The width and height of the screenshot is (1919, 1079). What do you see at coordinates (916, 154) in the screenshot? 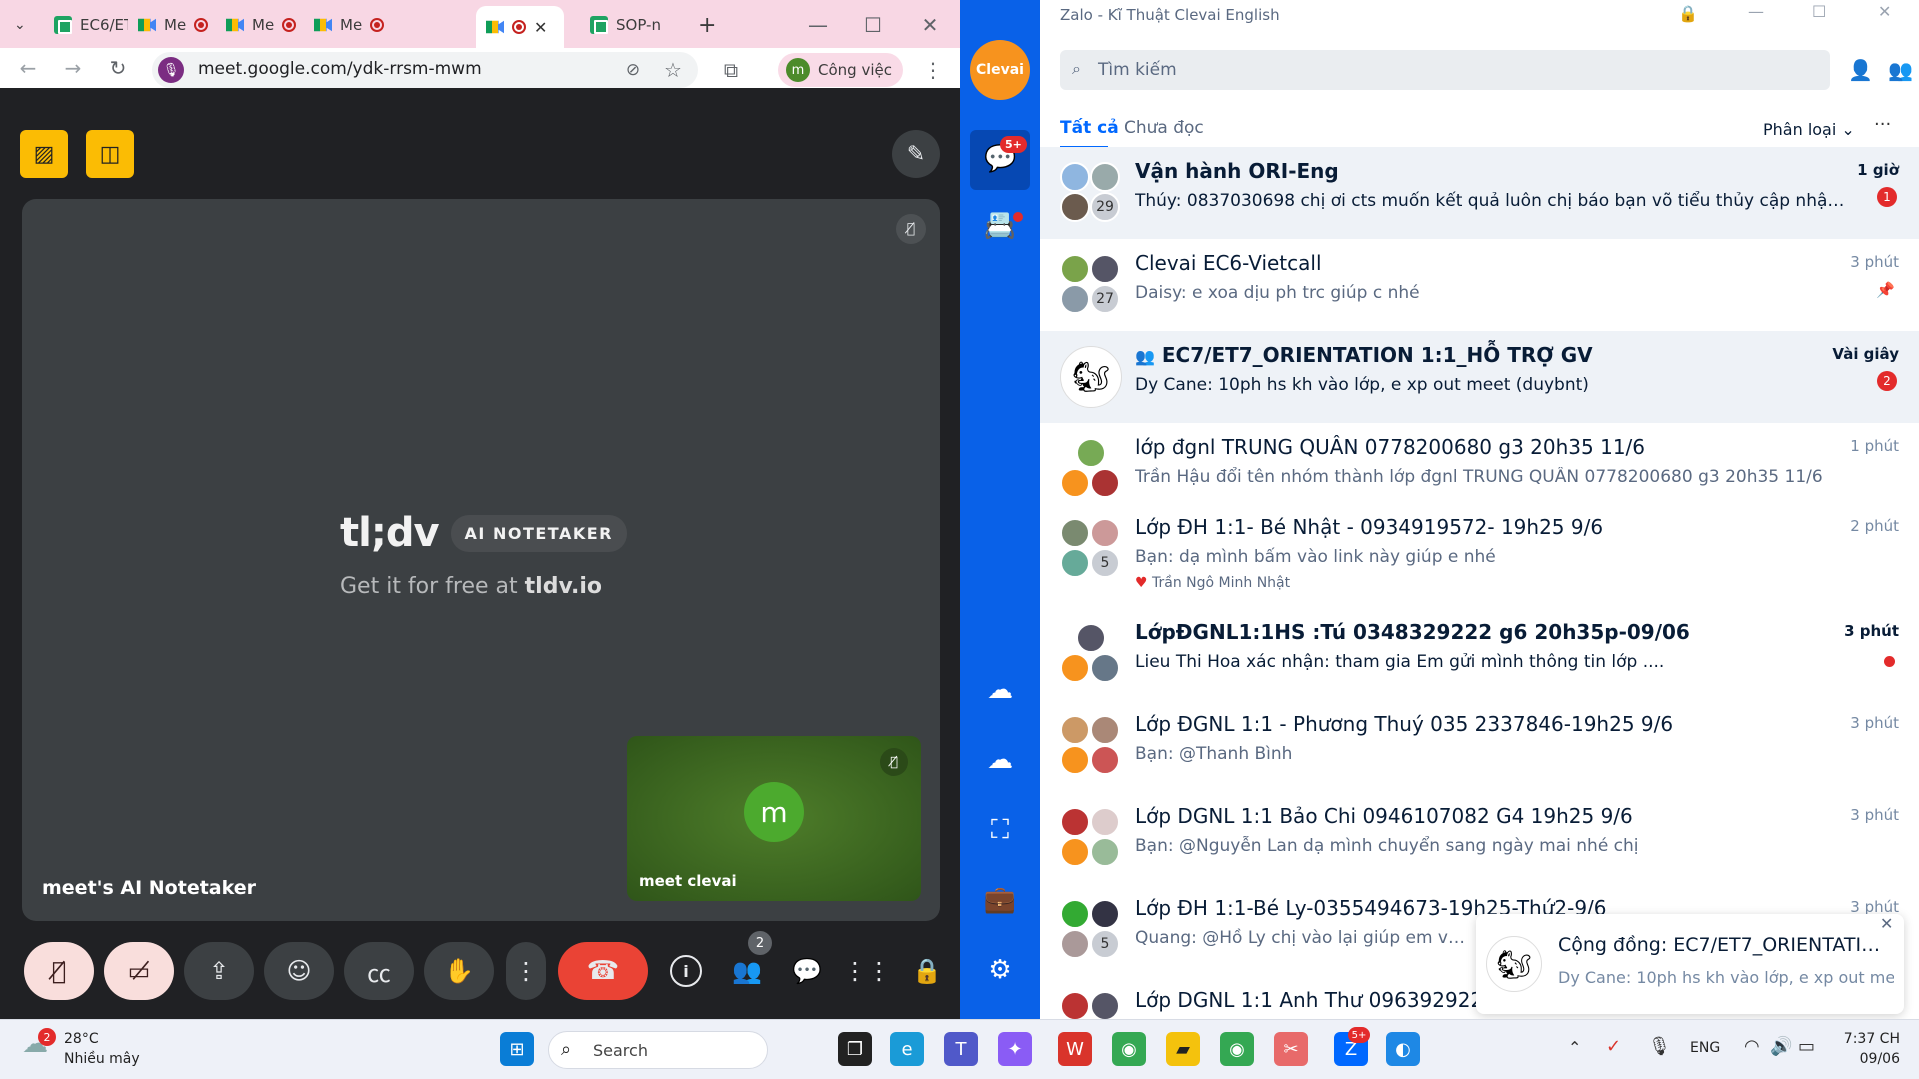
I see `effects-pen-icon: ✎` at bounding box center [916, 154].